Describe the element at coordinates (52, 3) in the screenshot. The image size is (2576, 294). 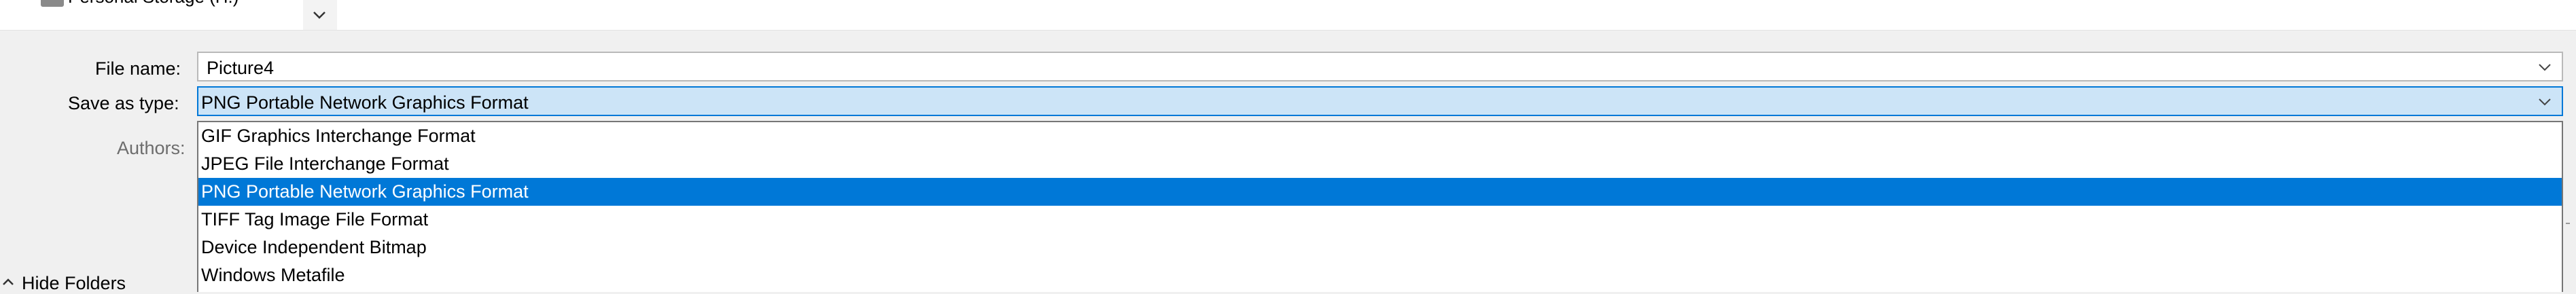
I see `drive-icon` at that location.